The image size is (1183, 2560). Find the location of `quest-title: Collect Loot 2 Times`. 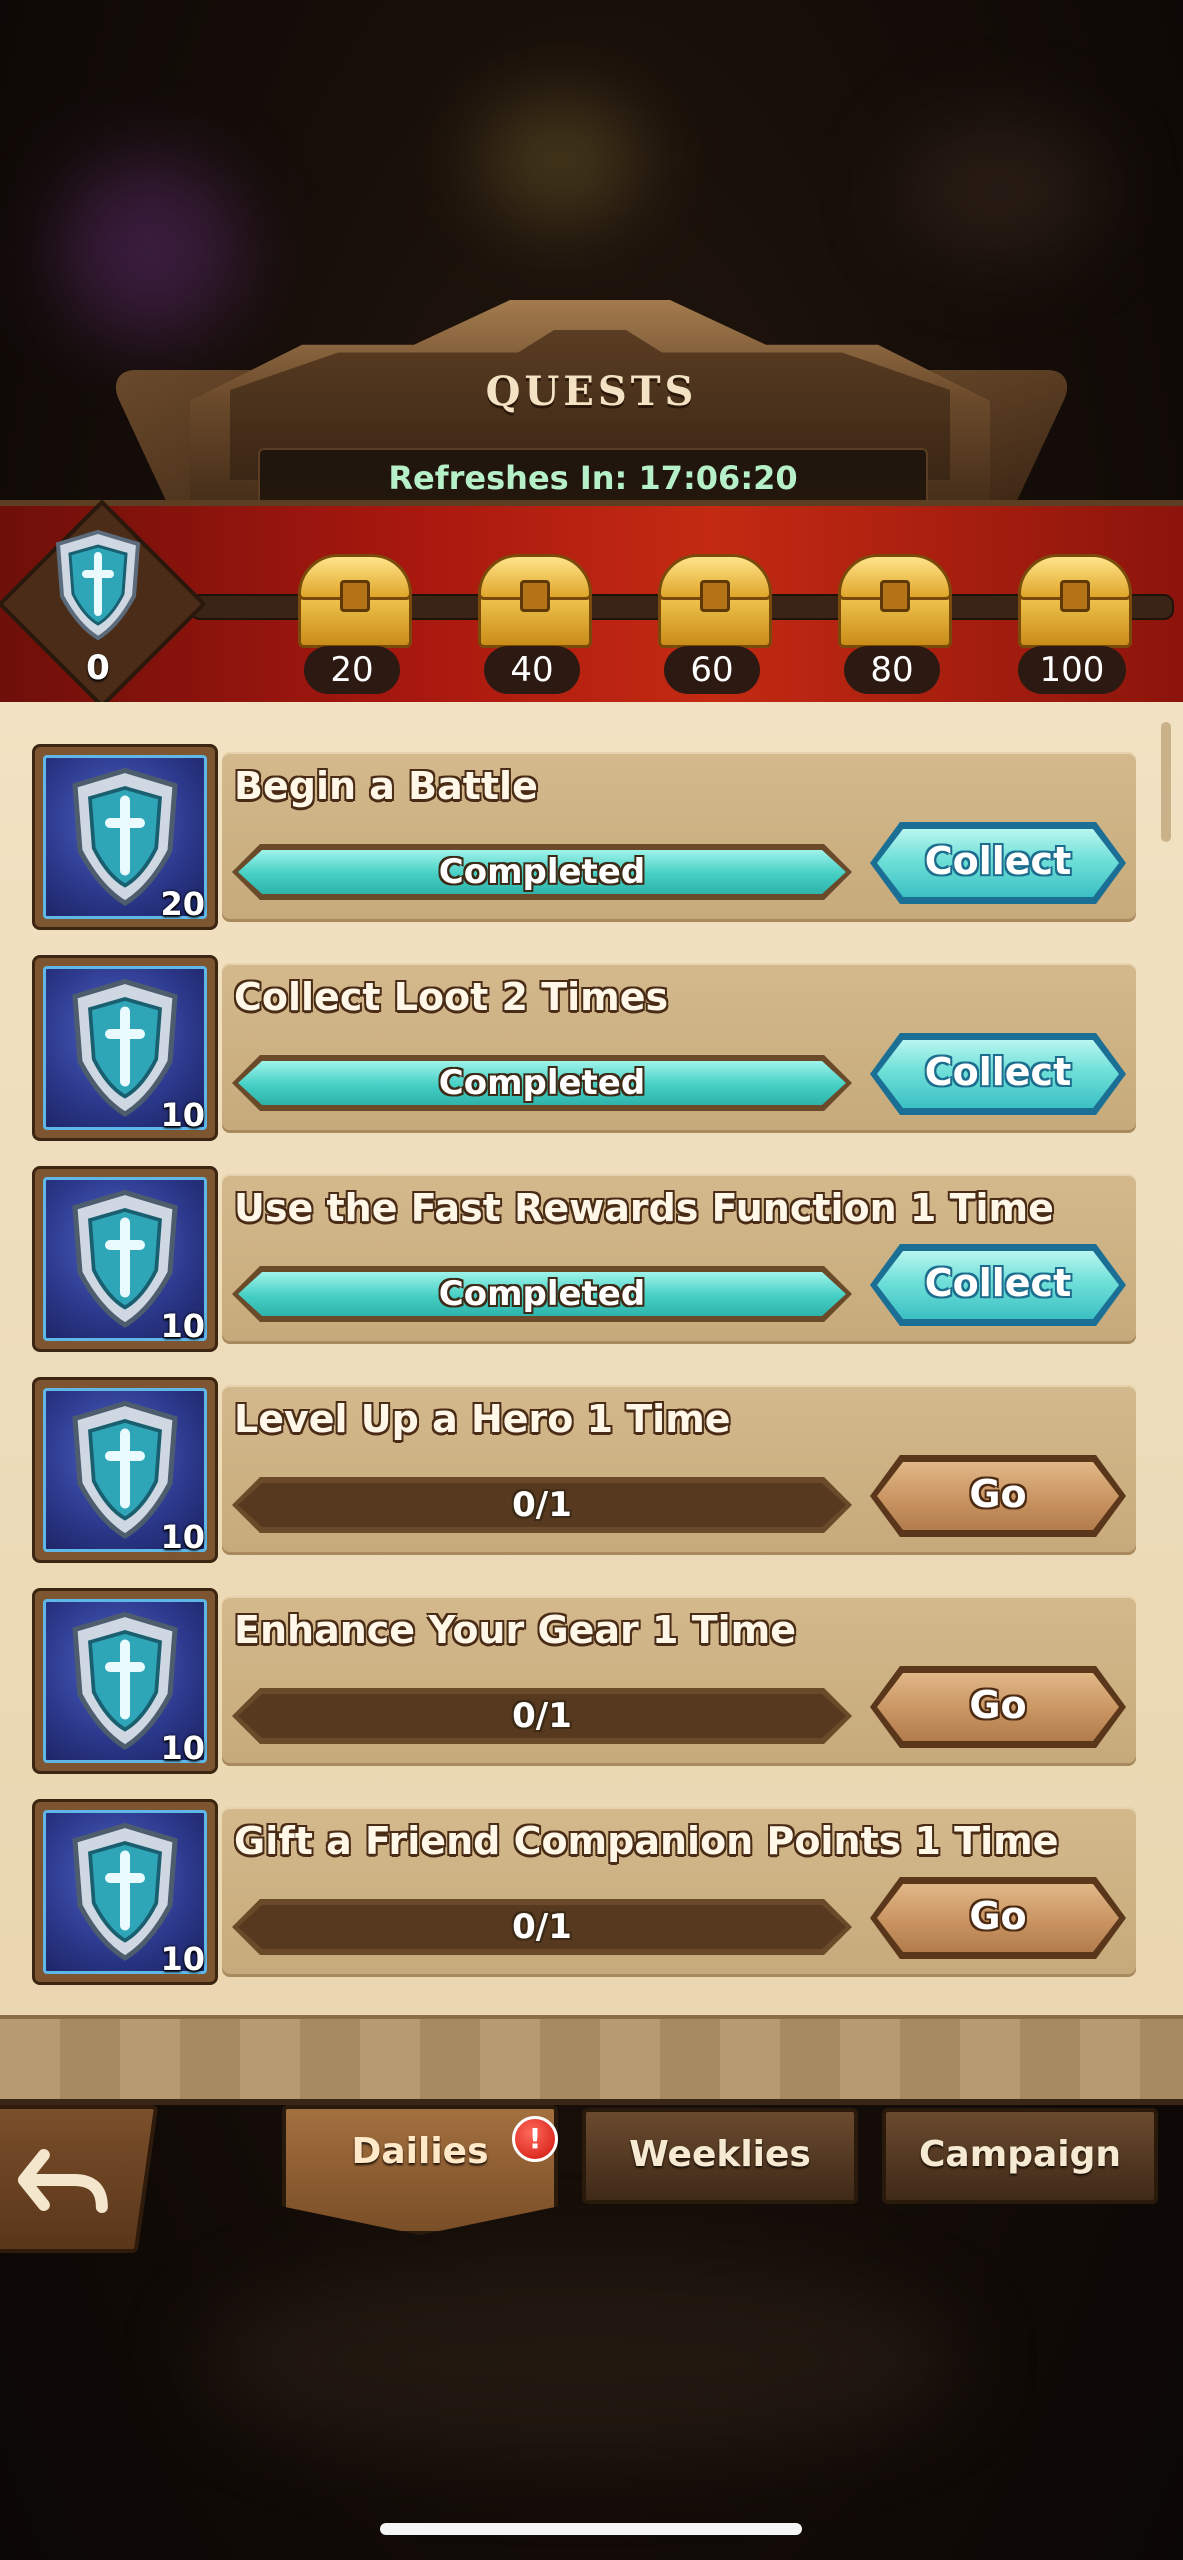

quest-title: Collect Loot 2 Times is located at coordinates (451, 997).